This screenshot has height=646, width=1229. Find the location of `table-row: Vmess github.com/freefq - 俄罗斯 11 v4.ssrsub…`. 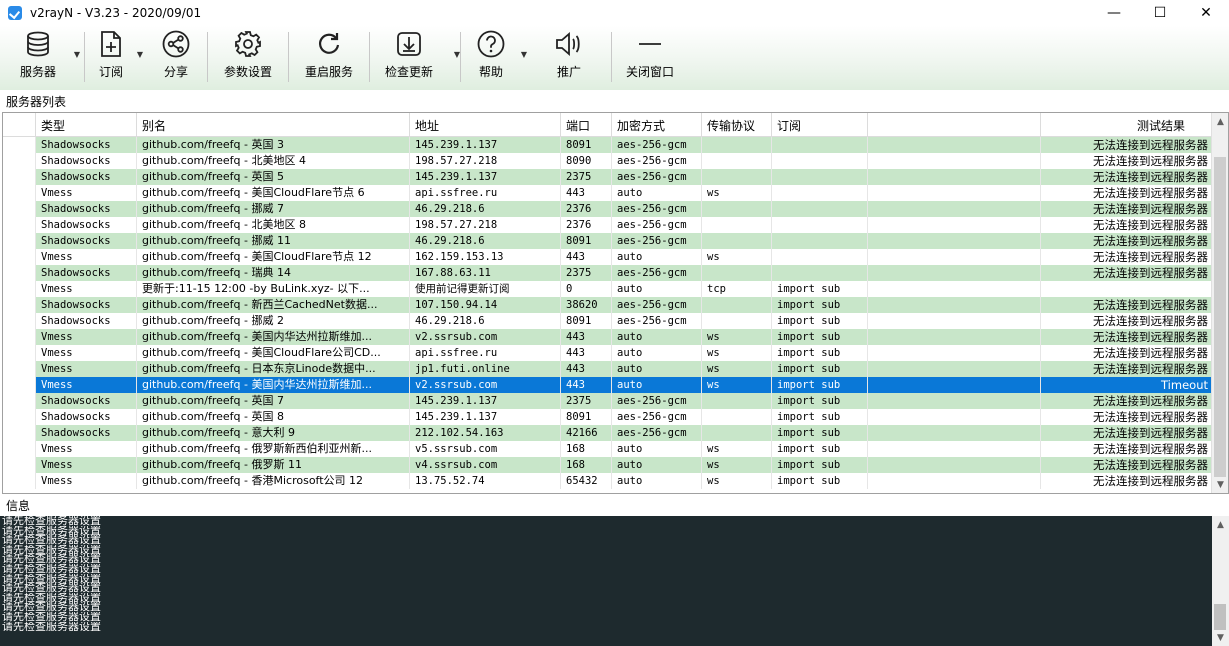

table-row: Vmess github.com/freefq - 俄罗斯 11 v4.ssrsub… is located at coordinates (608, 465).